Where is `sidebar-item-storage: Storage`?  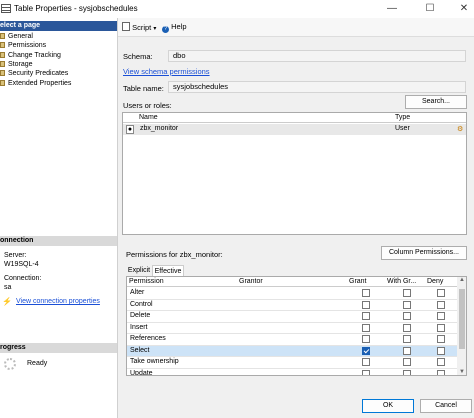 sidebar-item-storage: Storage is located at coordinates (16, 64).